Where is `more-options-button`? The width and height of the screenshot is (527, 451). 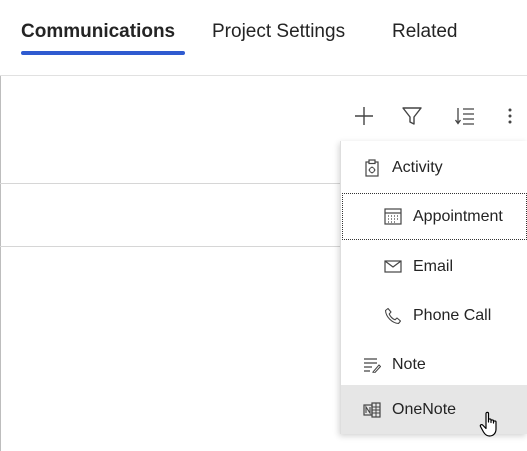
more-options-button is located at coordinates (510, 116).